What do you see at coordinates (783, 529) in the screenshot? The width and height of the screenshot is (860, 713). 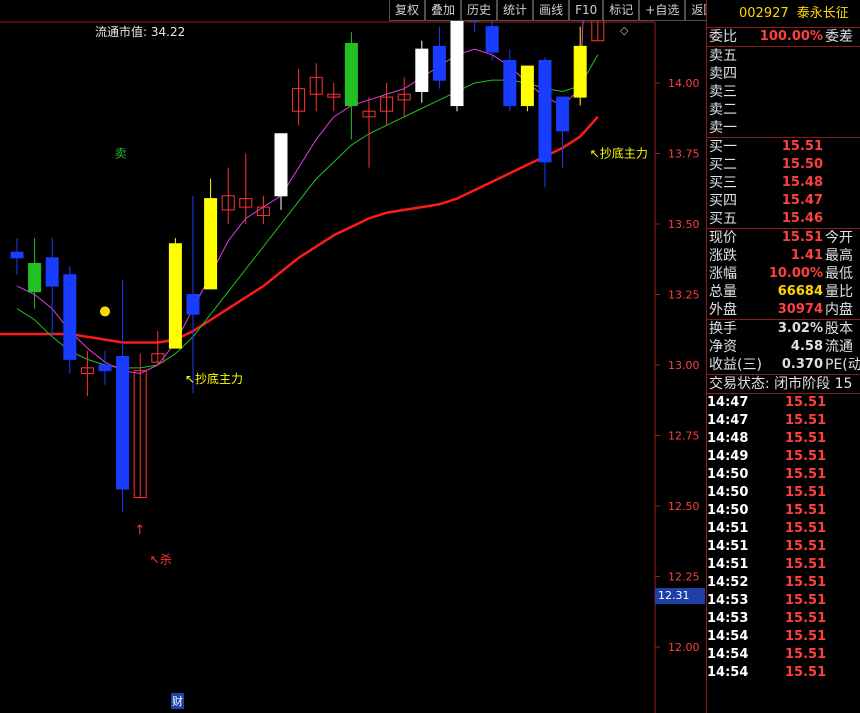 I see `tick-row: 14:51 15.51` at bounding box center [783, 529].